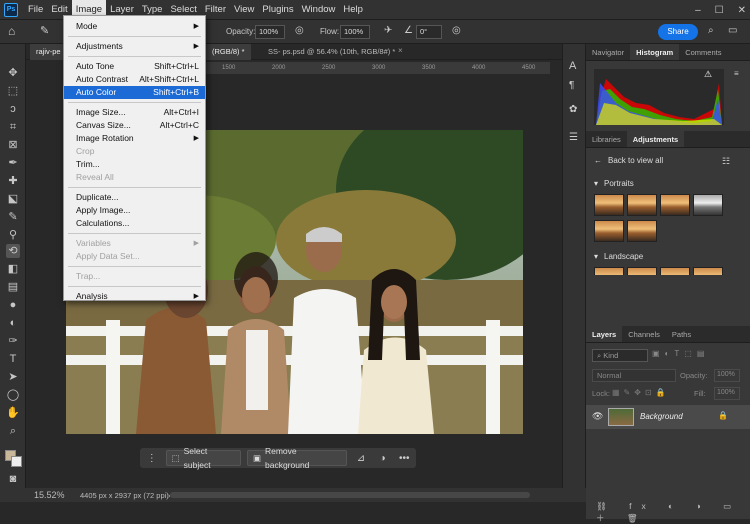 The image size is (750, 524). I want to click on layer-filter-icons: ▣◐T⬚▤, so click(680, 353).